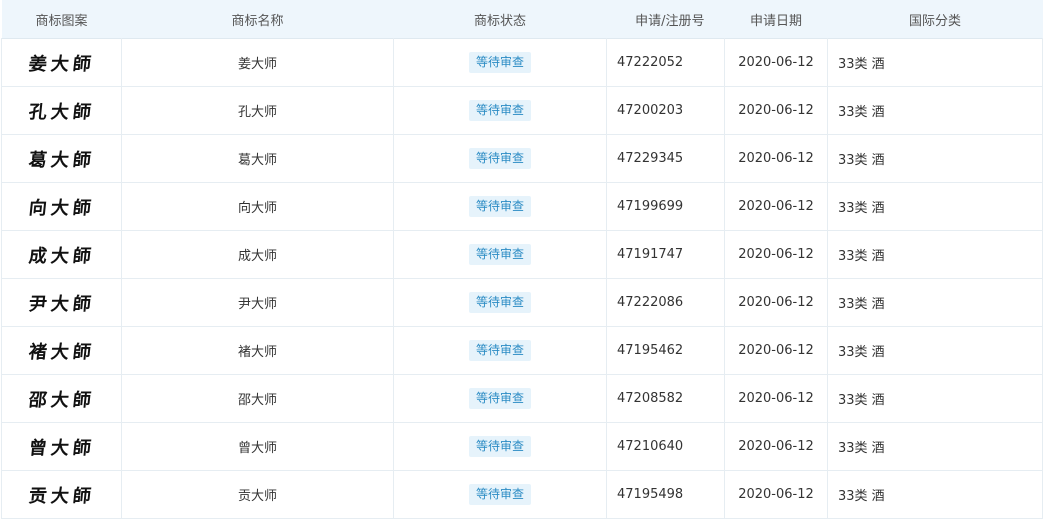 The width and height of the screenshot is (1043, 521). I want to click on table-row: 葛大師 葛大师 等待审查 47229345 2020-06-12 33类 酒, so click(522, 158).